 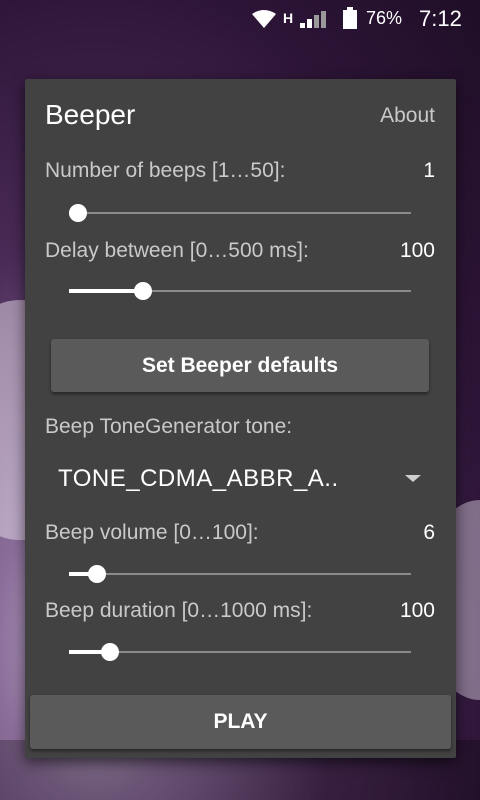 I want to click on delay-value: 100, so click(x=417, y=250).